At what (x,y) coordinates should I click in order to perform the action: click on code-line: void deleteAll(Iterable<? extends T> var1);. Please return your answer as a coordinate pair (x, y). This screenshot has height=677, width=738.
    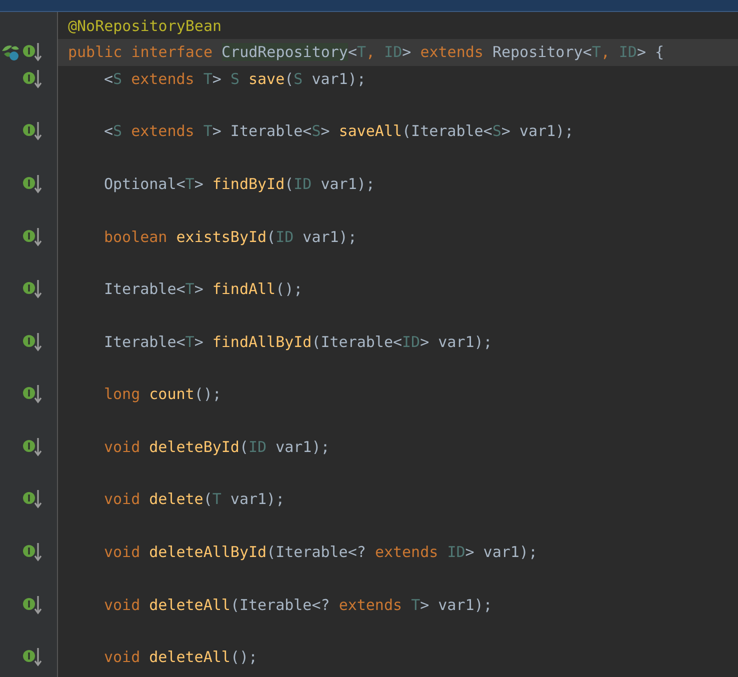
    Looking at the image, I should click on (297, 605).